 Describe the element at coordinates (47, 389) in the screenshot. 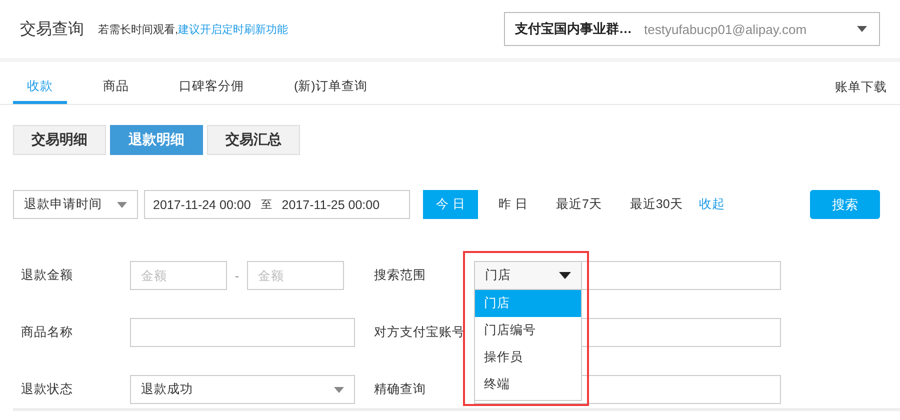

I see `field-label: 退款状态` at that location.